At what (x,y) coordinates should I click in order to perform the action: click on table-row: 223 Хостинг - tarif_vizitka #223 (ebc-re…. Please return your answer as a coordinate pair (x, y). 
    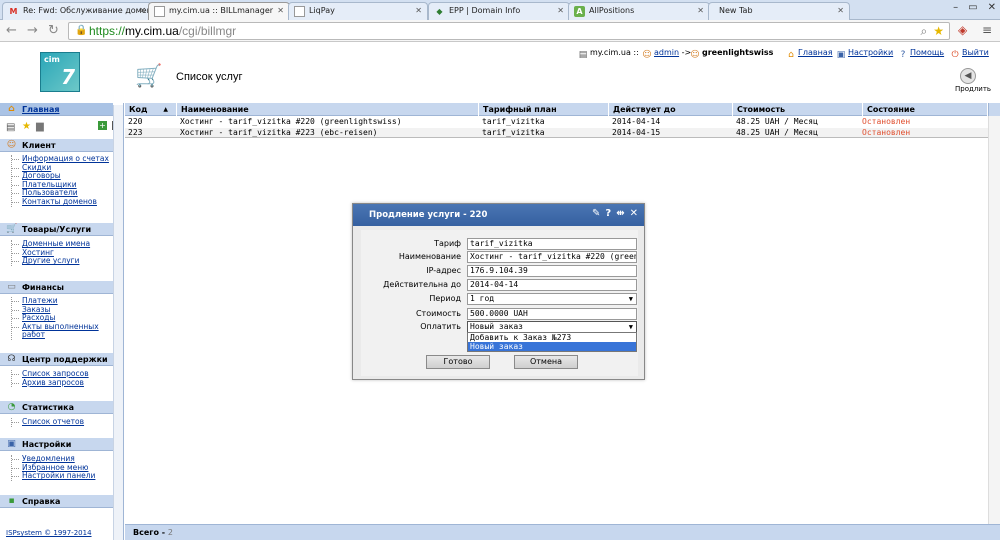
    Looking at the image, I should click on (556, 133).